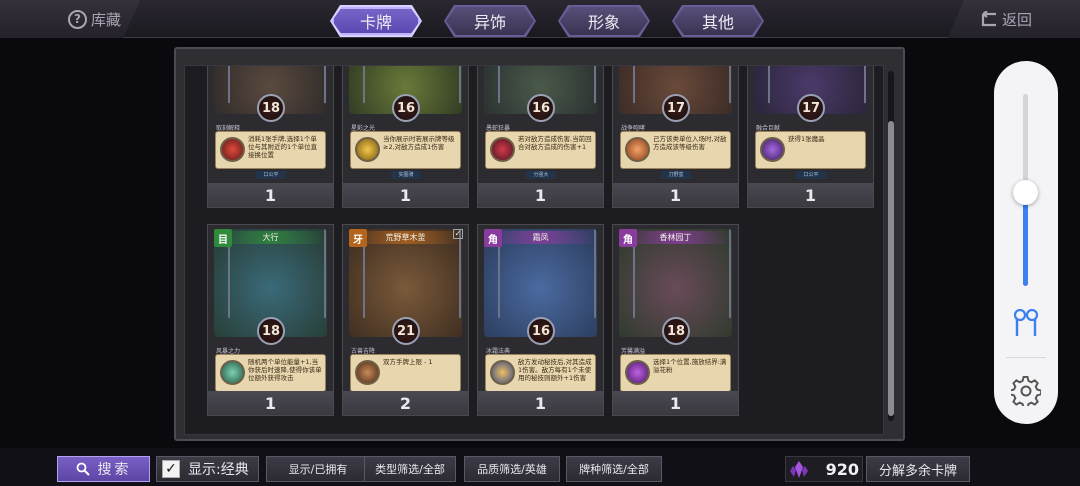 Image resolution: width=1080 pixels, height=486 pixels. Describe the element at coordinates (675, 150) in the screenshot. I see `skill-description: 己方该类单位入场时,对敌方造成该等级伤害` at that location.